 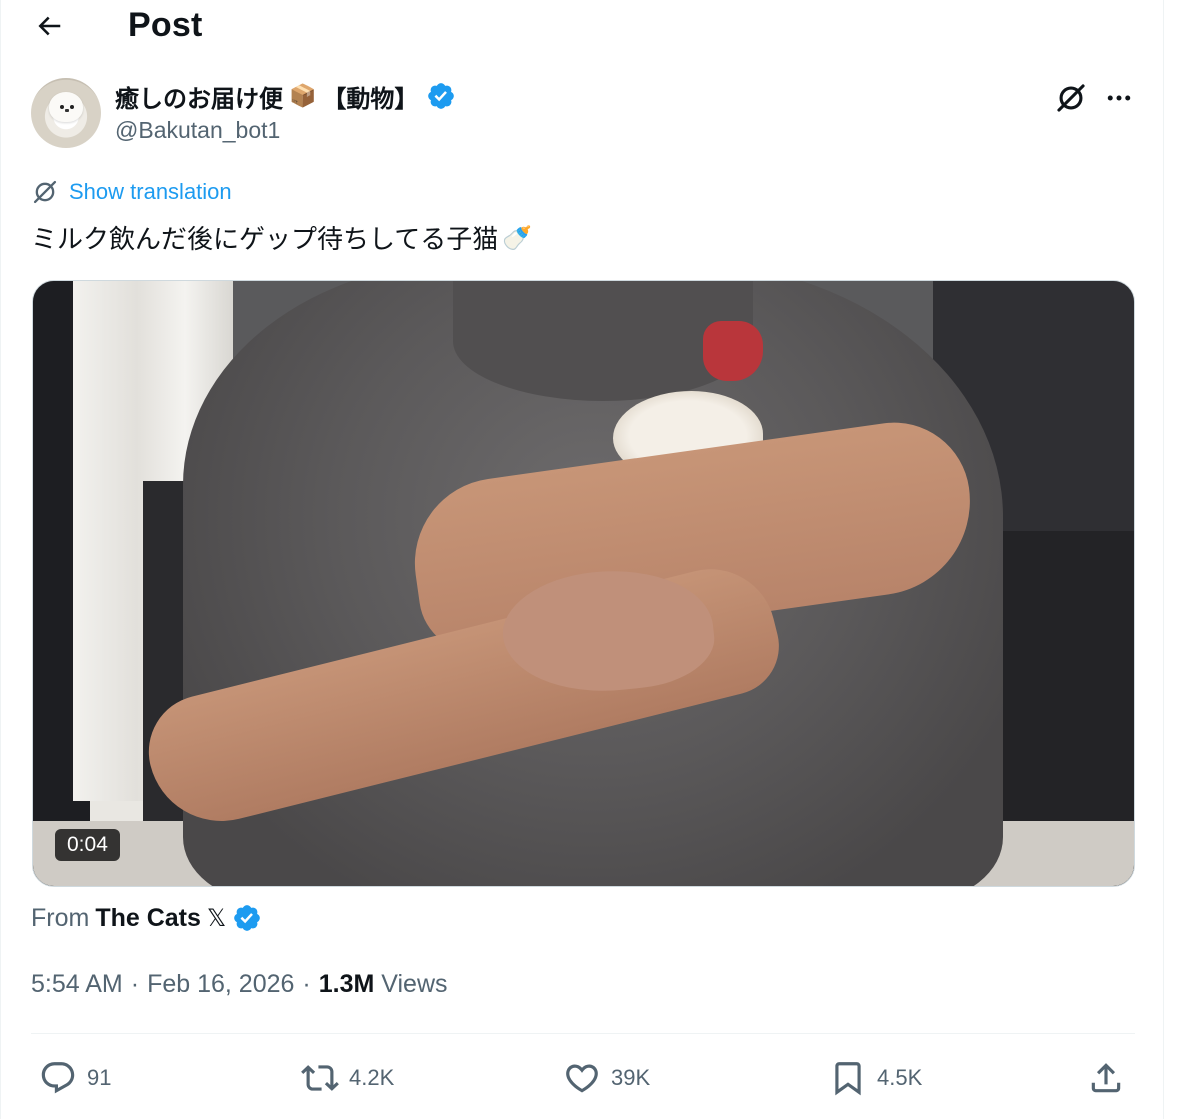 I want to click on like-count: 39K, so click(x=631, y=1077).